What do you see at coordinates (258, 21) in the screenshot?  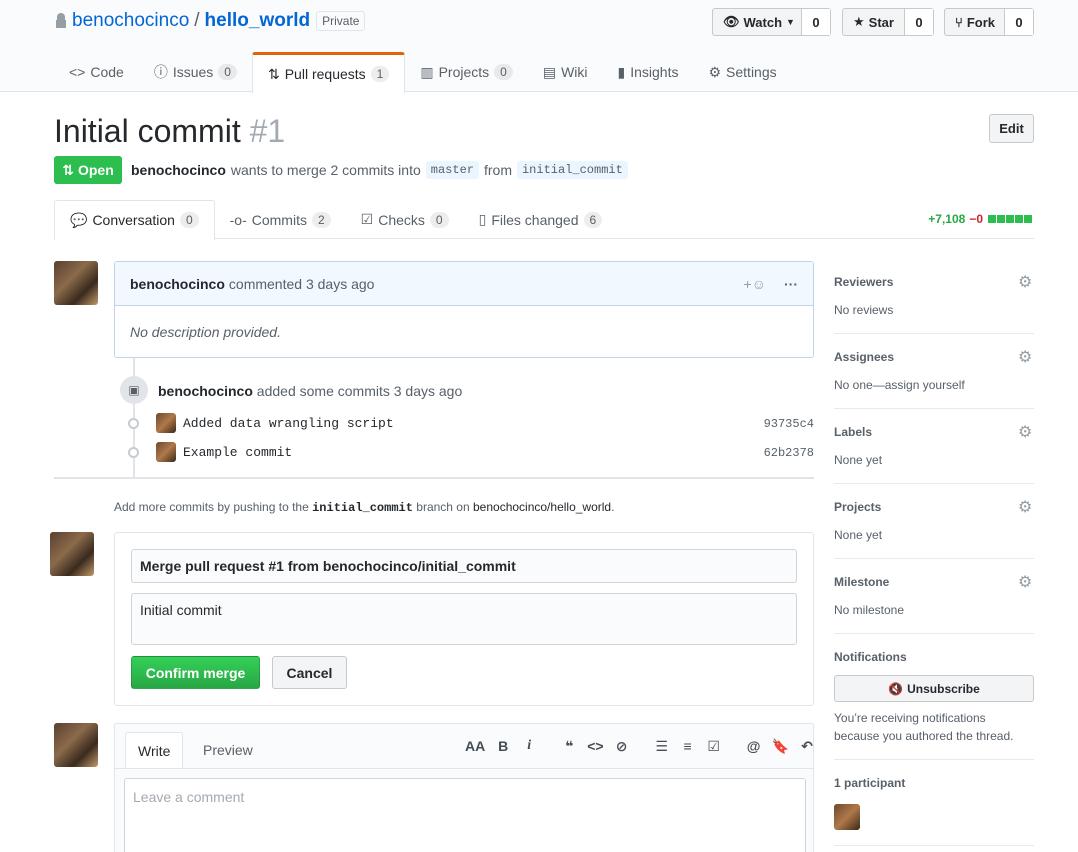 I see `repo-name-link: hello_world` at bounding box center [258, 21].